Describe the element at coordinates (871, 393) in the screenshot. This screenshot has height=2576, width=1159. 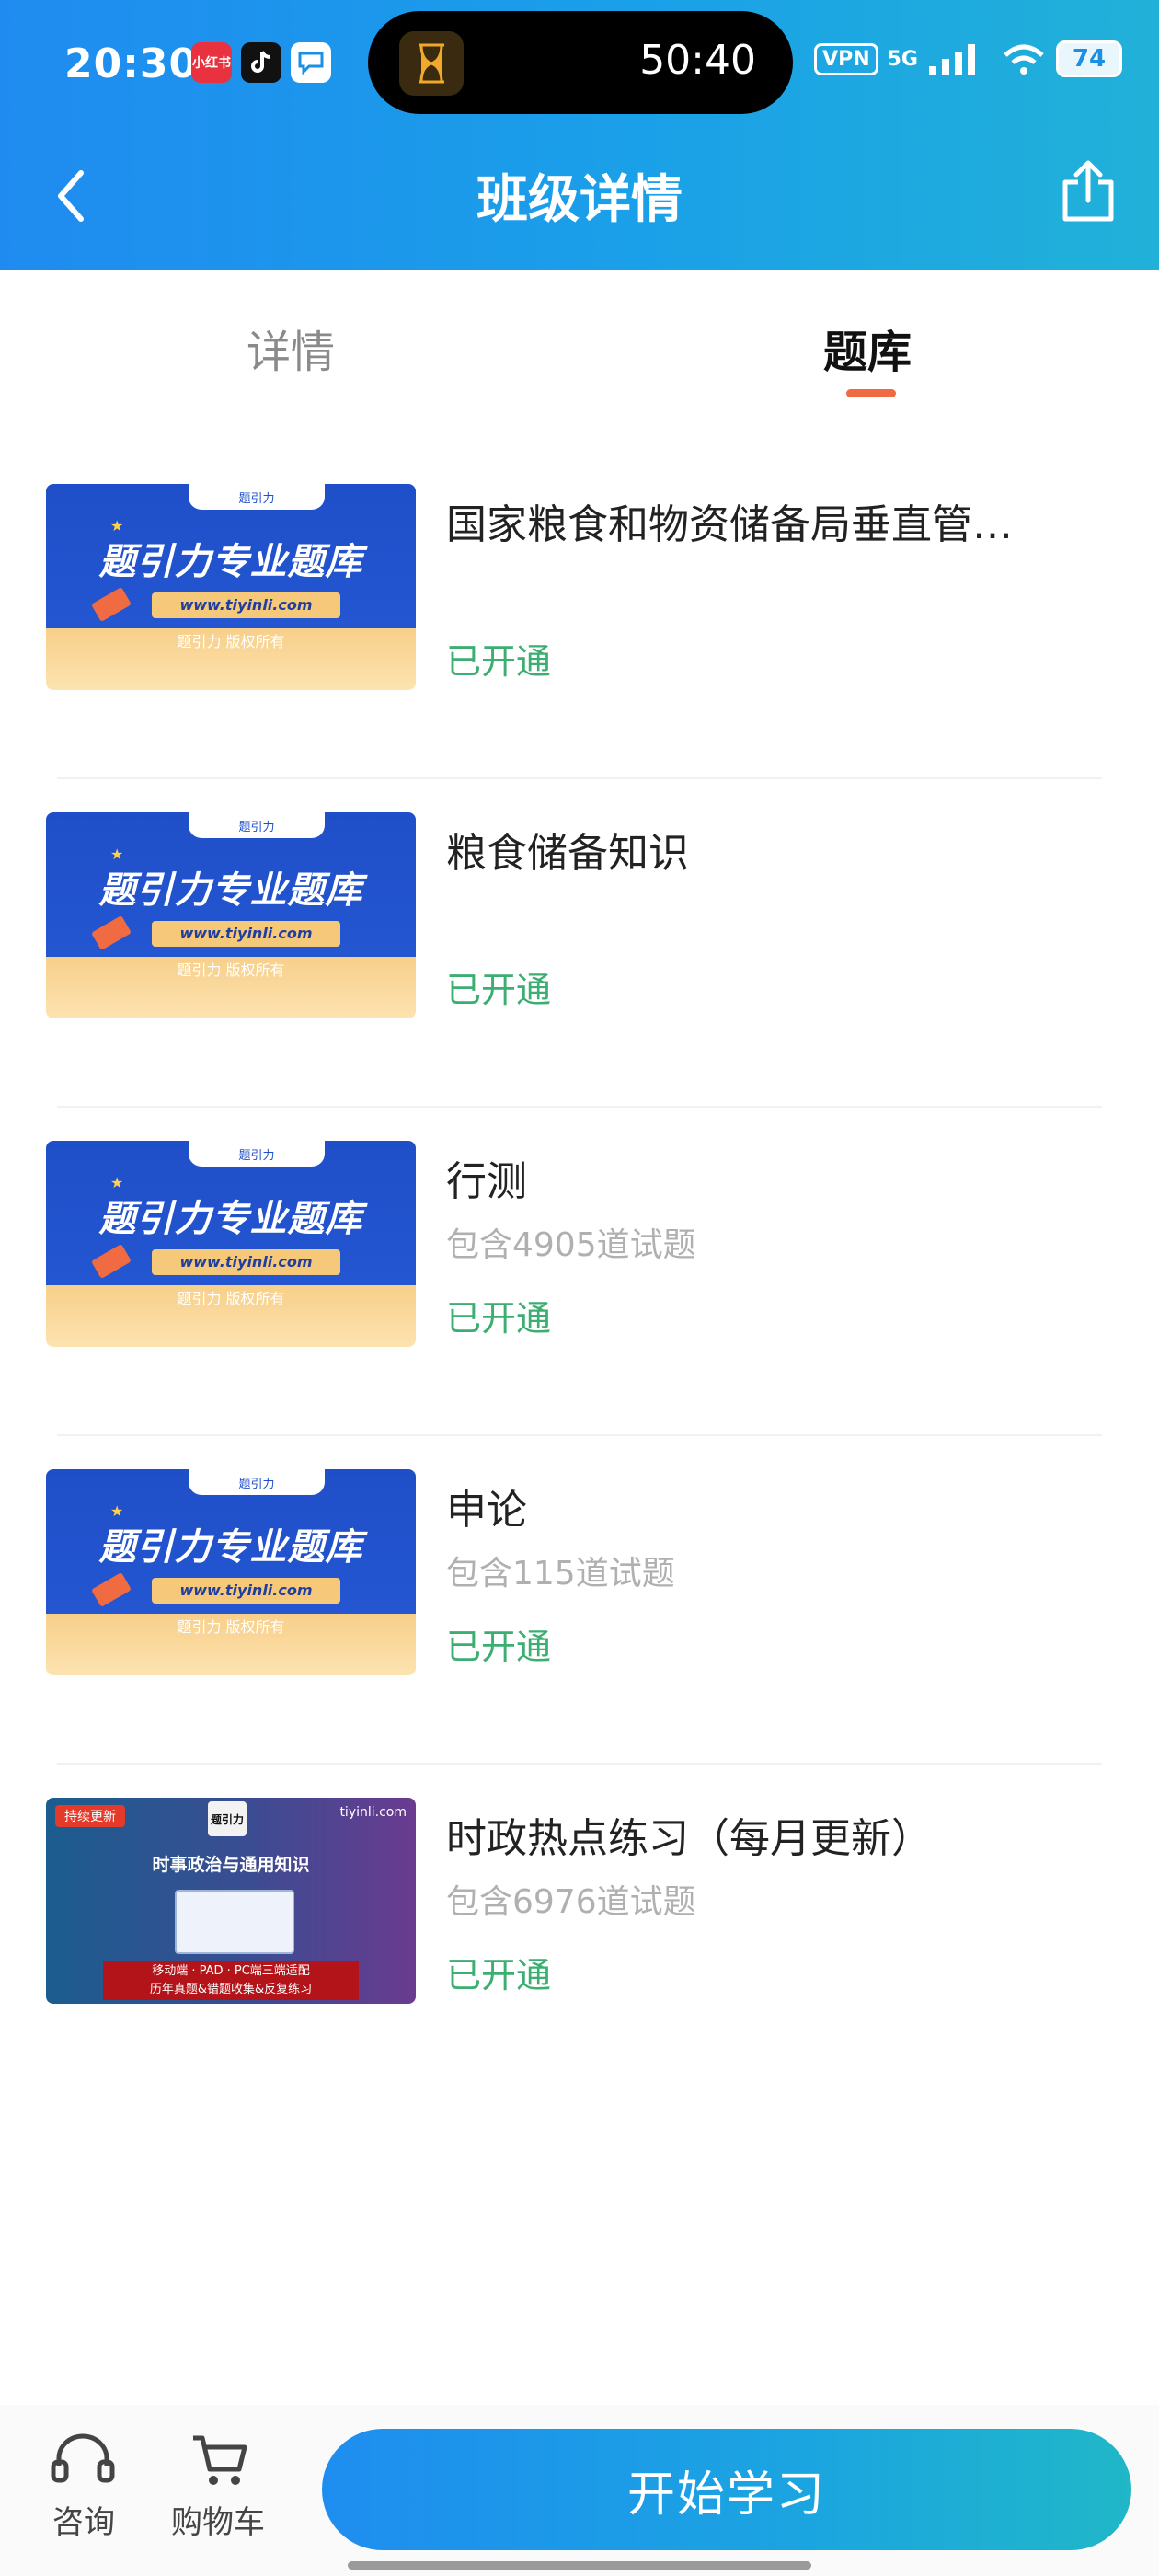
I see `active-tab-indicator` at that location.